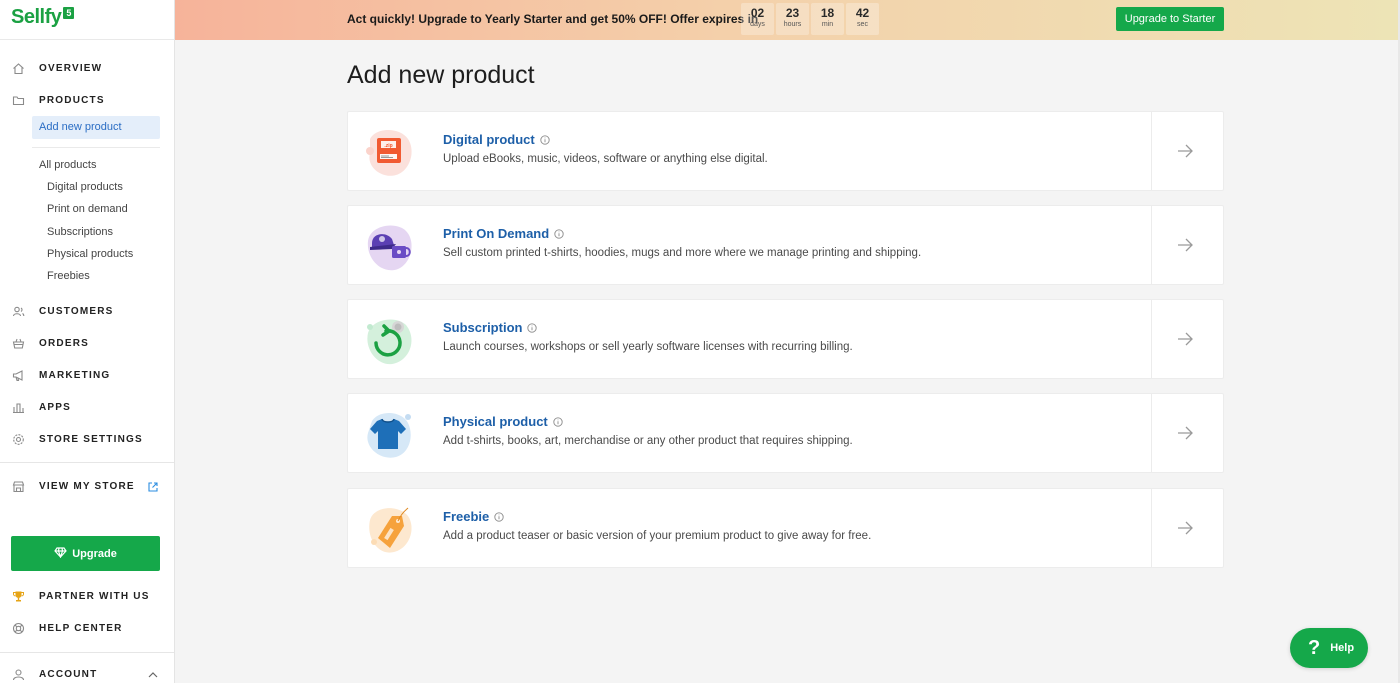  What do you see at coordinates (18, 596) in the screenshot?
I see `trophy-icon` at bounding box center [18, 596].